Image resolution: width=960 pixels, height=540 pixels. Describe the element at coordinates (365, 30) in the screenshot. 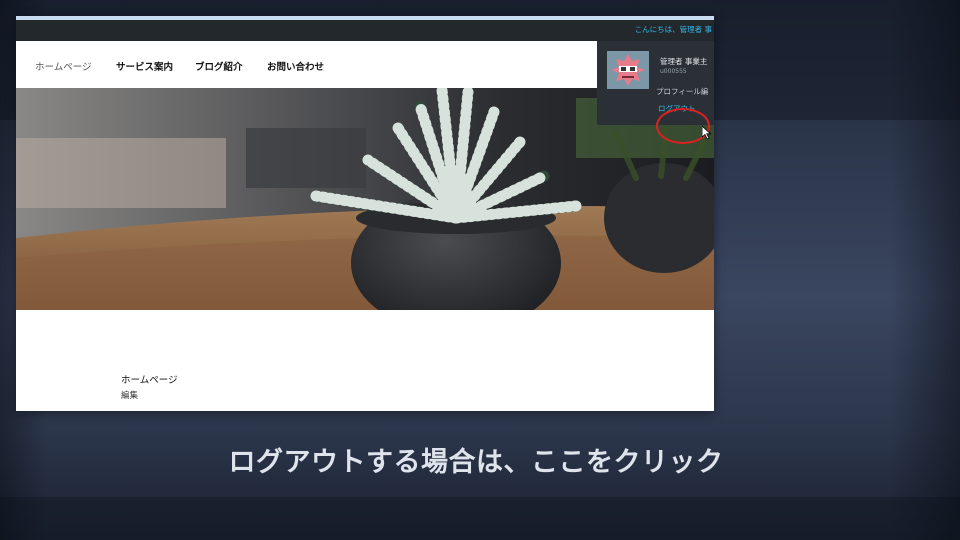

I see `admin-bar: こんにちは、管理者 事` at that location.